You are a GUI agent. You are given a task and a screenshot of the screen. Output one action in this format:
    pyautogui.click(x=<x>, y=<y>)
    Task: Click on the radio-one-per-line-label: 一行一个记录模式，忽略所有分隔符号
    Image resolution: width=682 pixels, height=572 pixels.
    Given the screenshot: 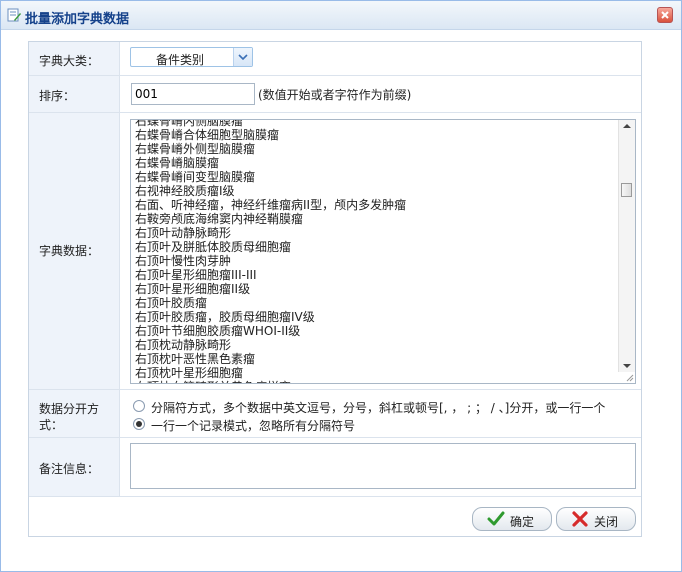 What is the action you would take?
    pyautogui.click(x=253, y=425)
    